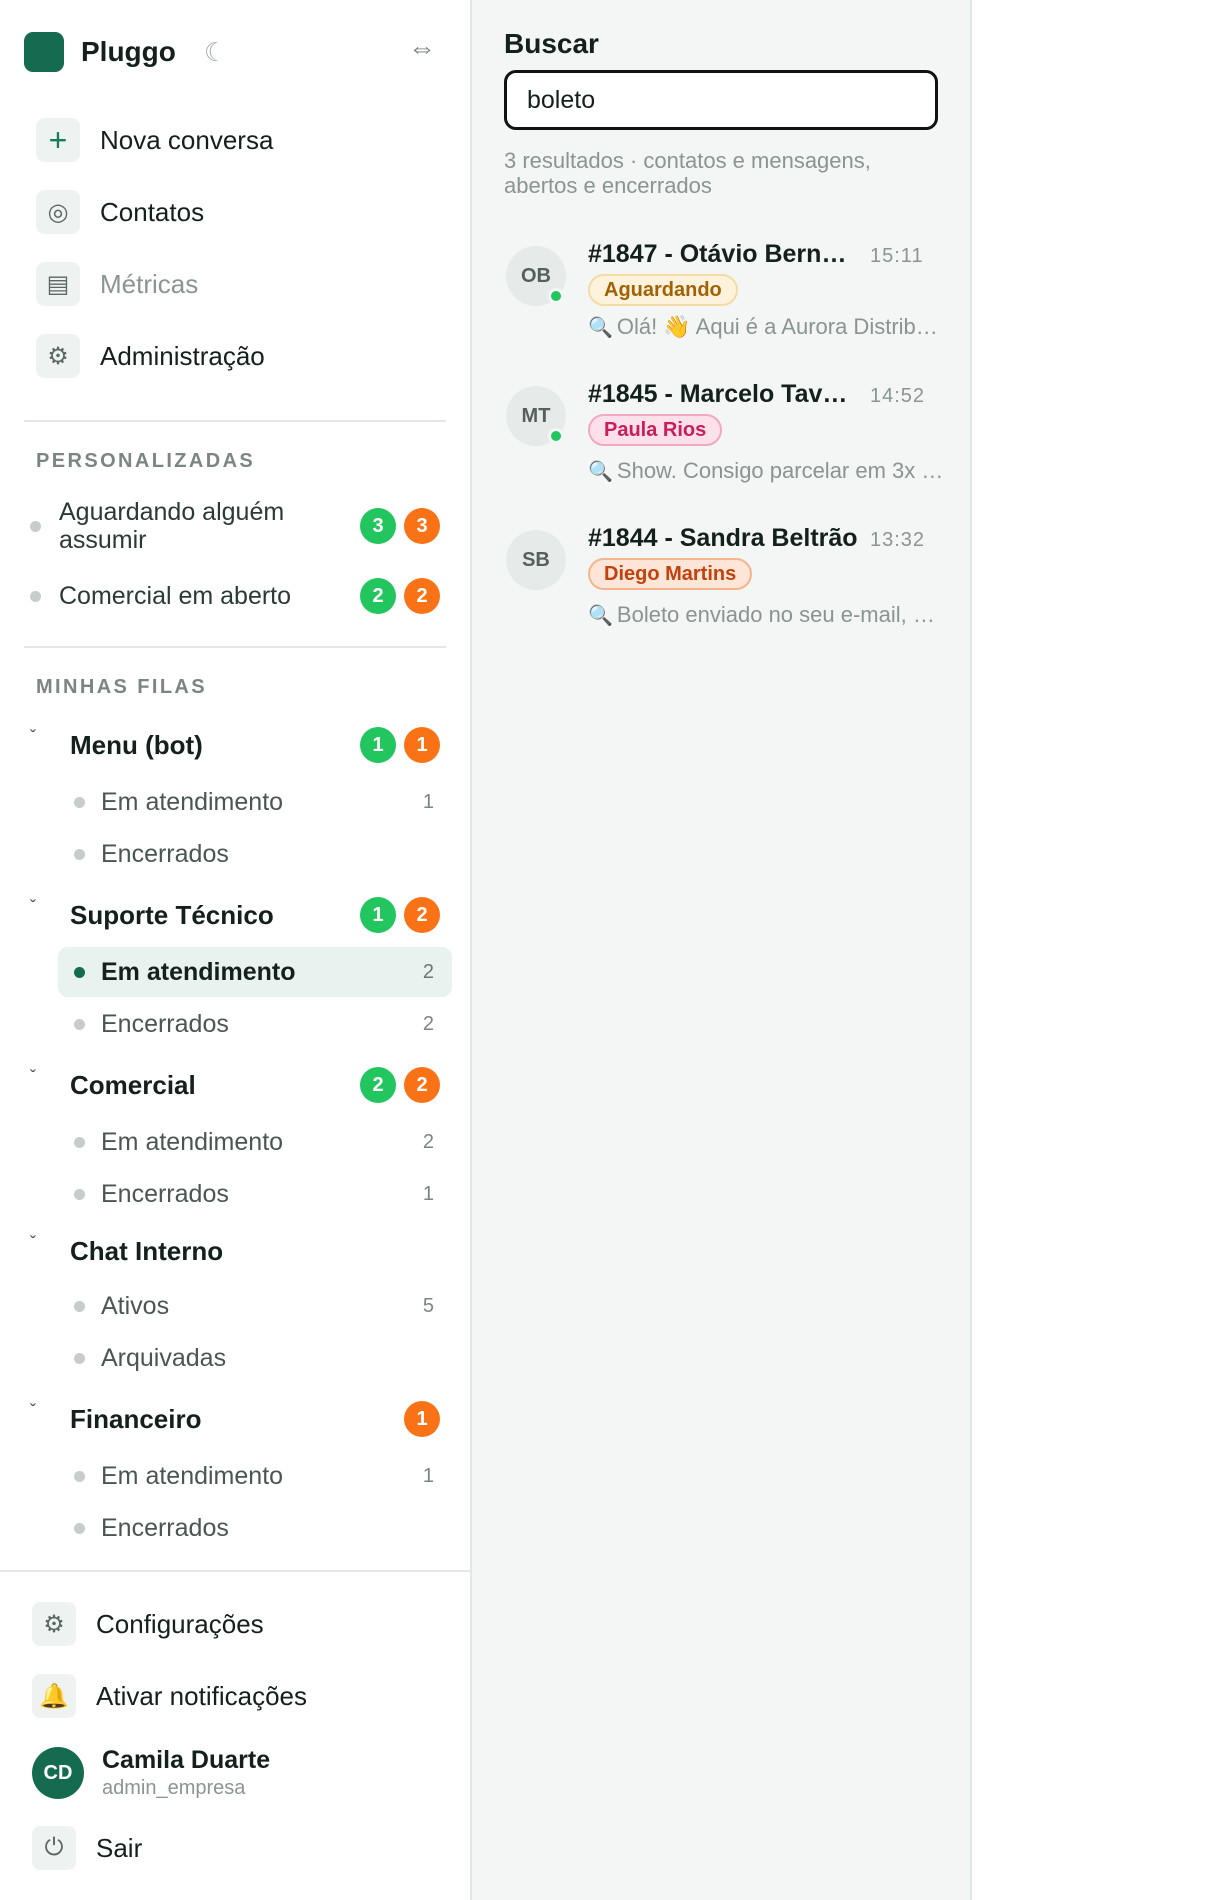  Describe the element at coordinates (255, 1024) in the screenshot. I see `queue-sub-item: Encerrados 2` at that location.